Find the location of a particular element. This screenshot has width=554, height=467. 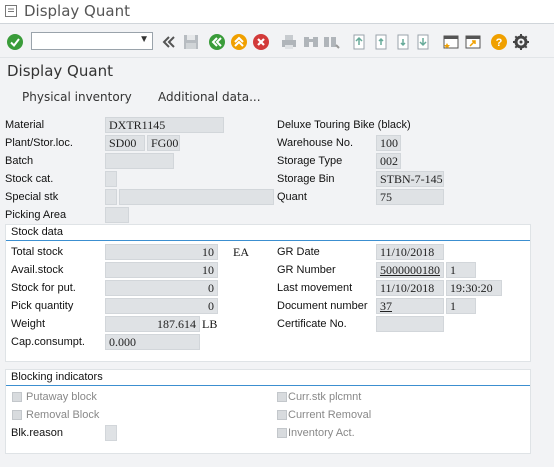

current-removal-label: Current Removal is located at coordinates (330, 415).